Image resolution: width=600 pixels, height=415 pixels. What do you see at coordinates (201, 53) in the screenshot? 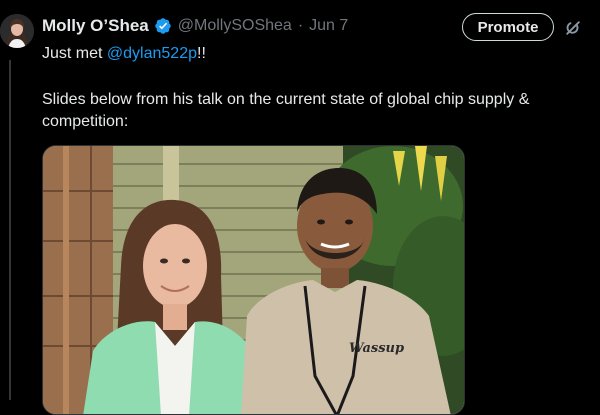
I see `text-suffix: !!` at bounding box center [201, 53].